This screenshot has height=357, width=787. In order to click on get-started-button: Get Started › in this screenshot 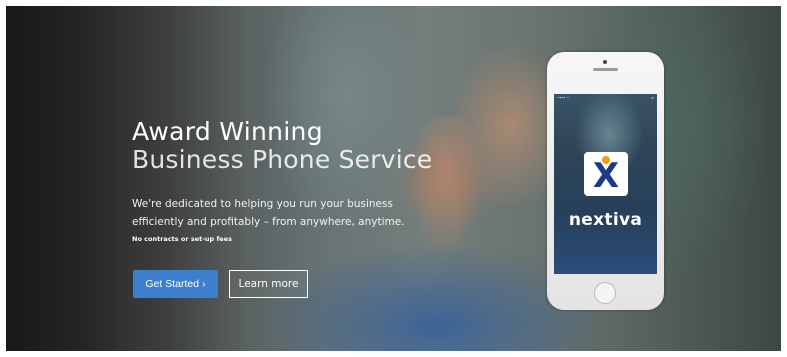, I will do `click(175, 284)`.